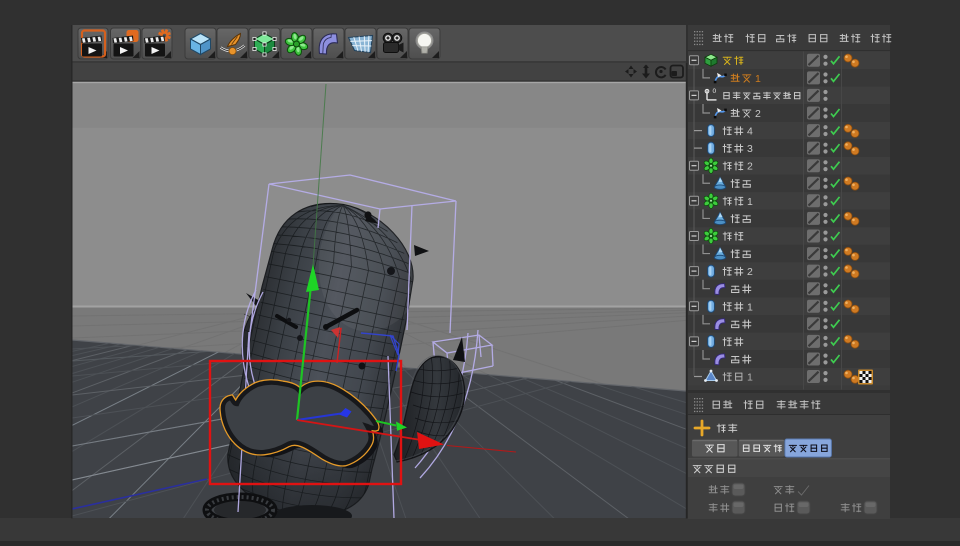 The image size is (960, 546). What do you see at coordinates (750, 149) in the screenshot?
I see `svg-text: 3` at bounding box center [750, 149].